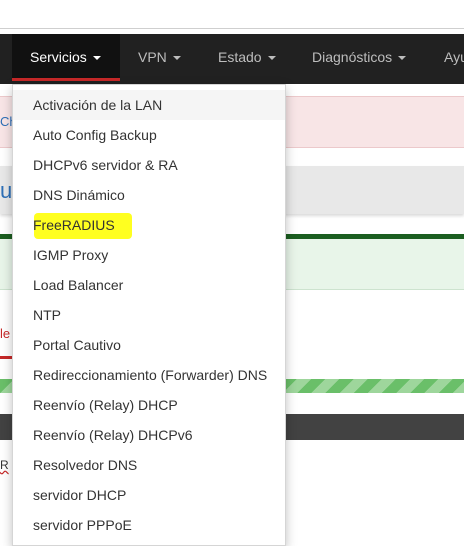 The image size is (464, 546). I want to click on nav-ayuda-label: Ayu, so click(454, 57).